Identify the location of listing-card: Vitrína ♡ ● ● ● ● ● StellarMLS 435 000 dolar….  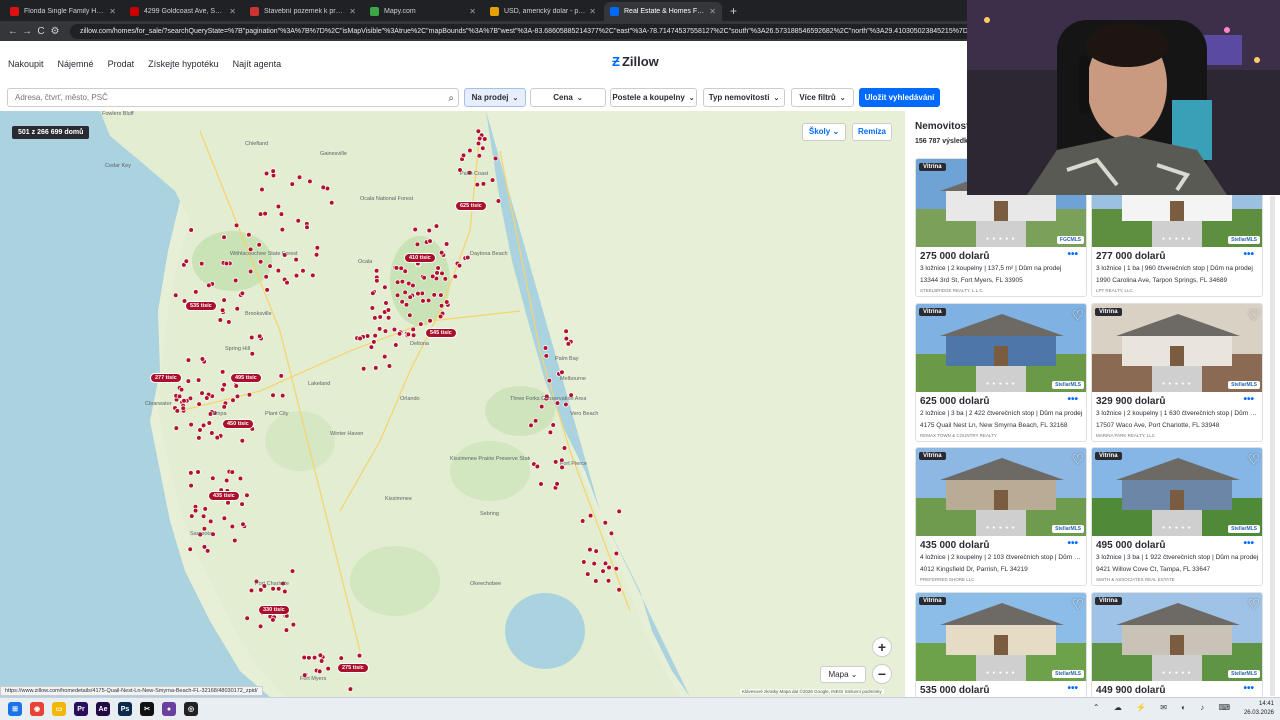
(1001, 516).